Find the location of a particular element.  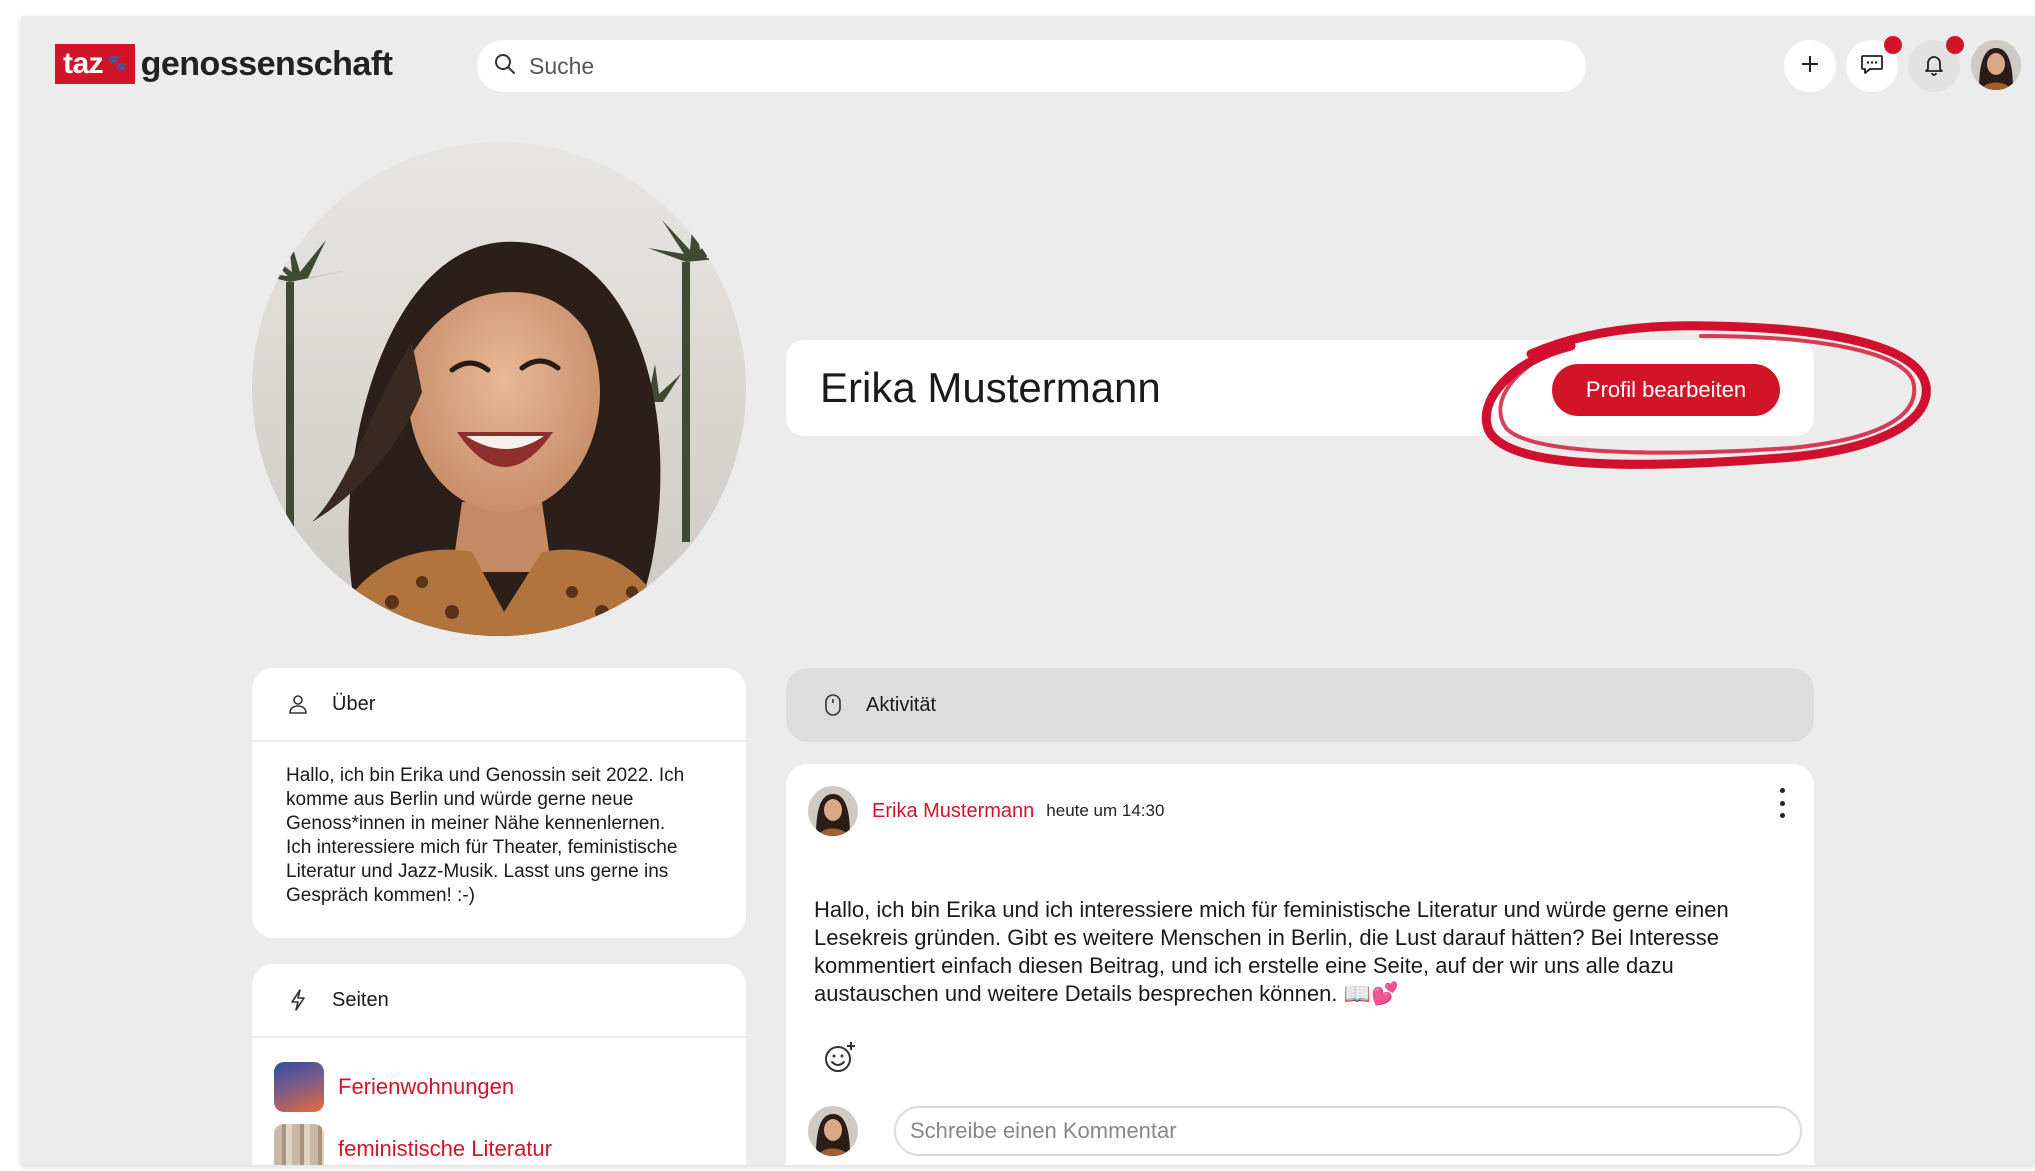

messages-button is located at coordinates (1874, 64).